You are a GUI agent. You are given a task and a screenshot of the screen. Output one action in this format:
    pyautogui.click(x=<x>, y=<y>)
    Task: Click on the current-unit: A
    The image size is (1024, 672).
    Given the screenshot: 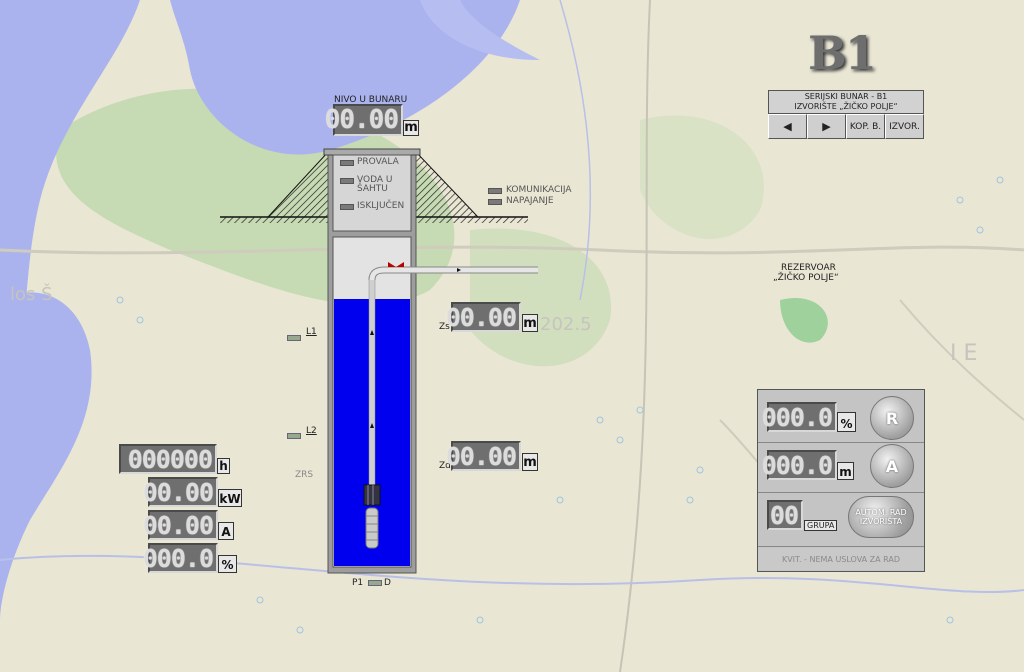 What is the action you would take?
    pyautogui.click(x=226, y=531)
    